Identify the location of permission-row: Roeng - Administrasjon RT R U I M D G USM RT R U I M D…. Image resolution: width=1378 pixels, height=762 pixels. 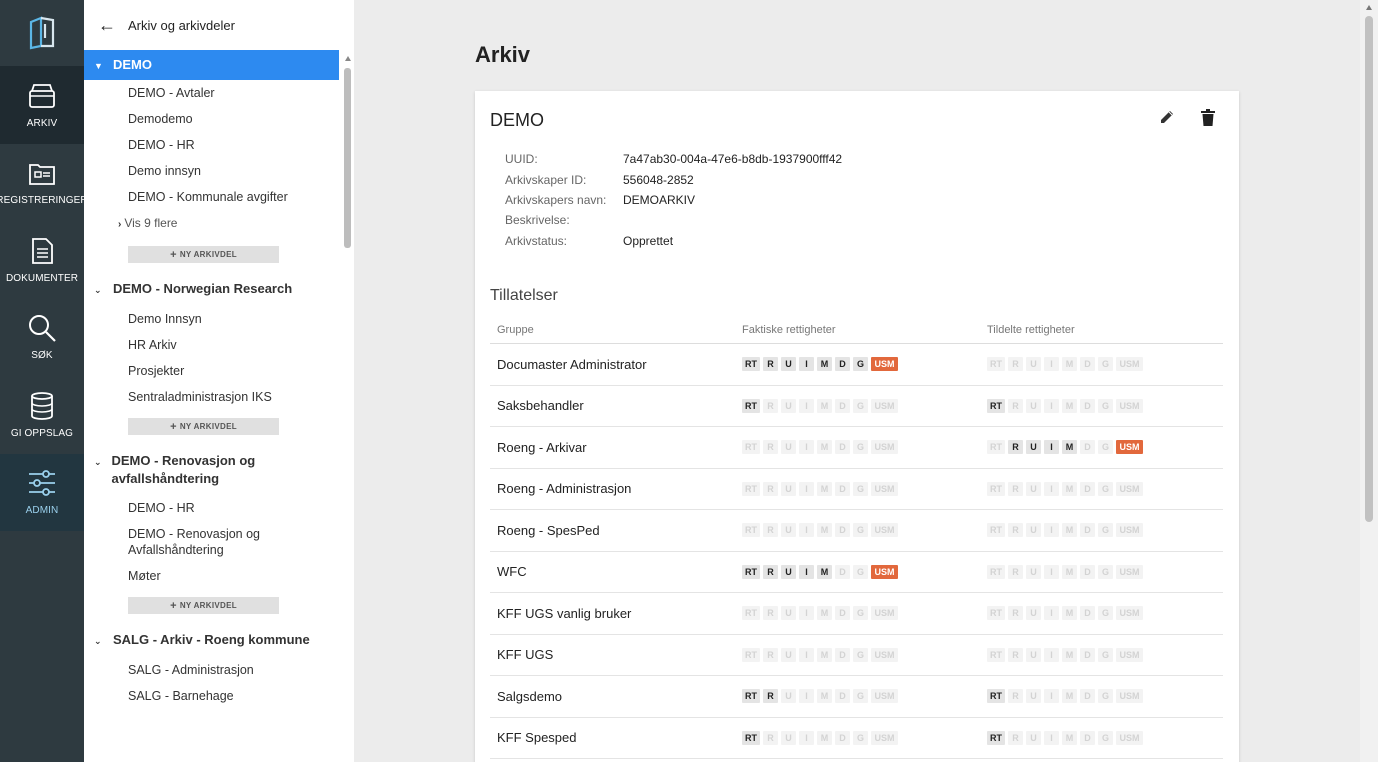
(856, 489).